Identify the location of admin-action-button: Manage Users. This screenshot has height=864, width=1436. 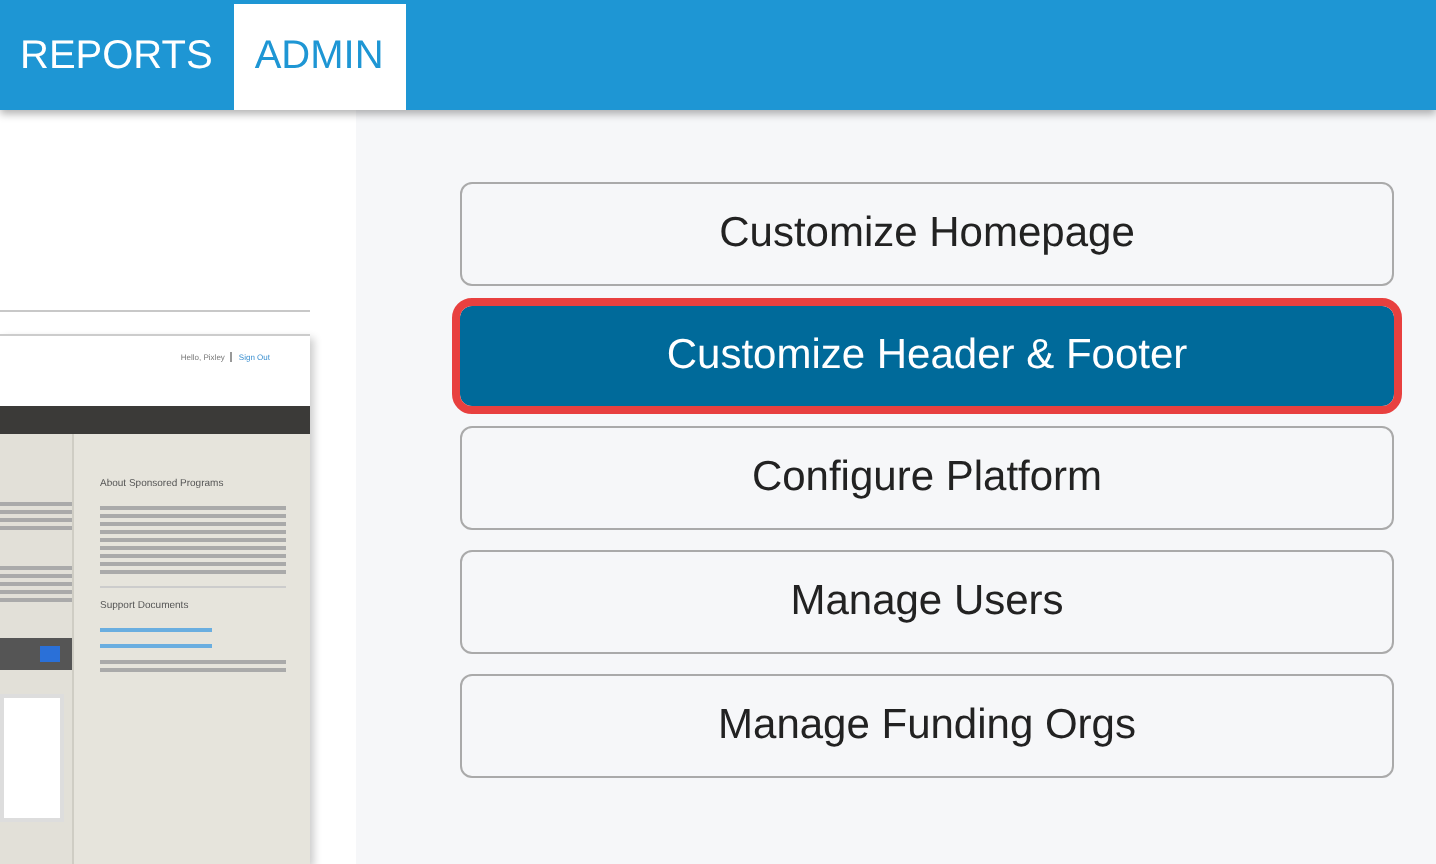
(927, 602).